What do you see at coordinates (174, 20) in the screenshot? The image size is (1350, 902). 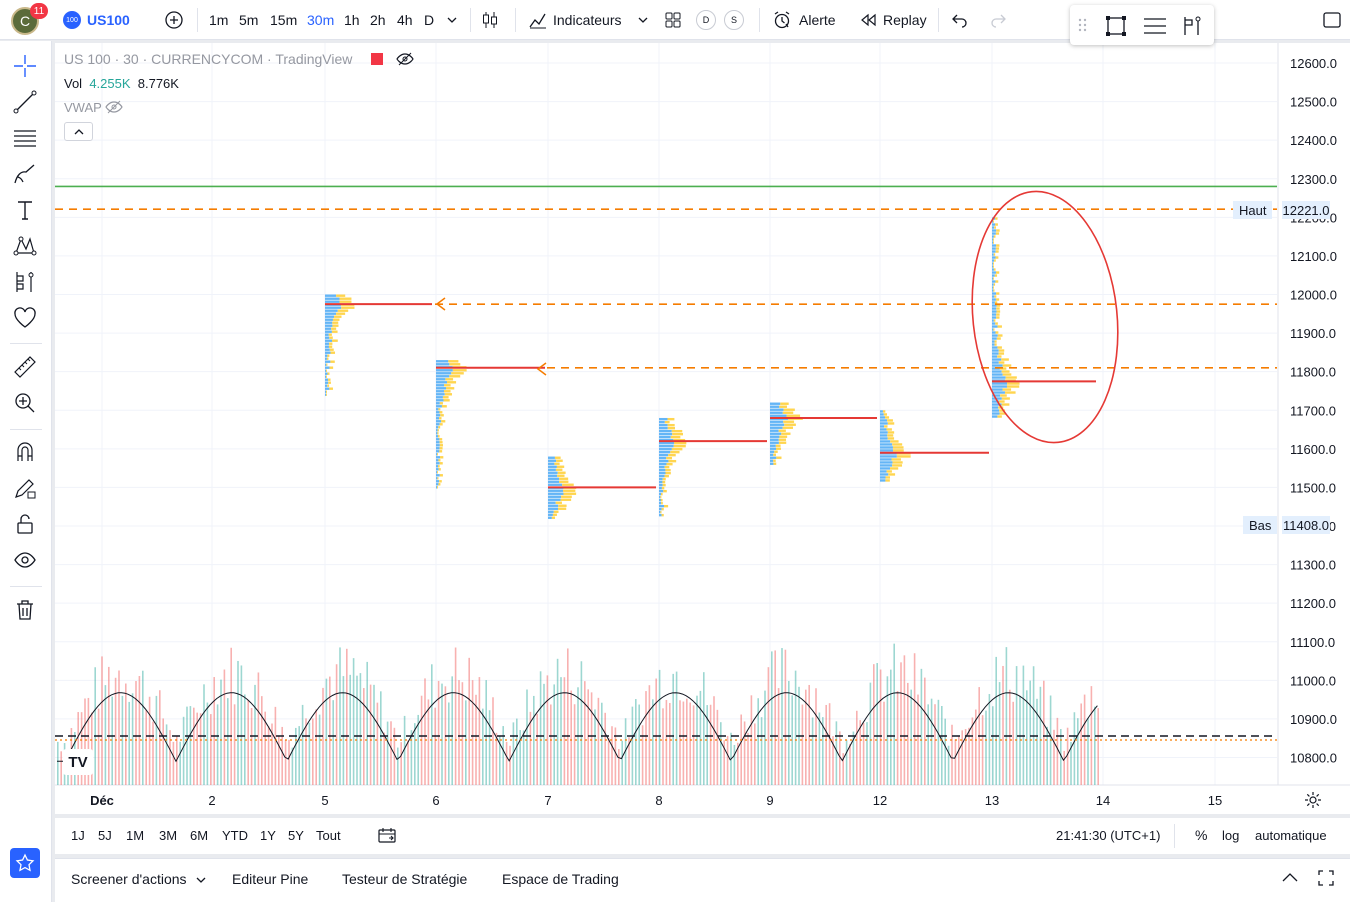 I see `add-symbol-icon` at bounding box center [174, 20].